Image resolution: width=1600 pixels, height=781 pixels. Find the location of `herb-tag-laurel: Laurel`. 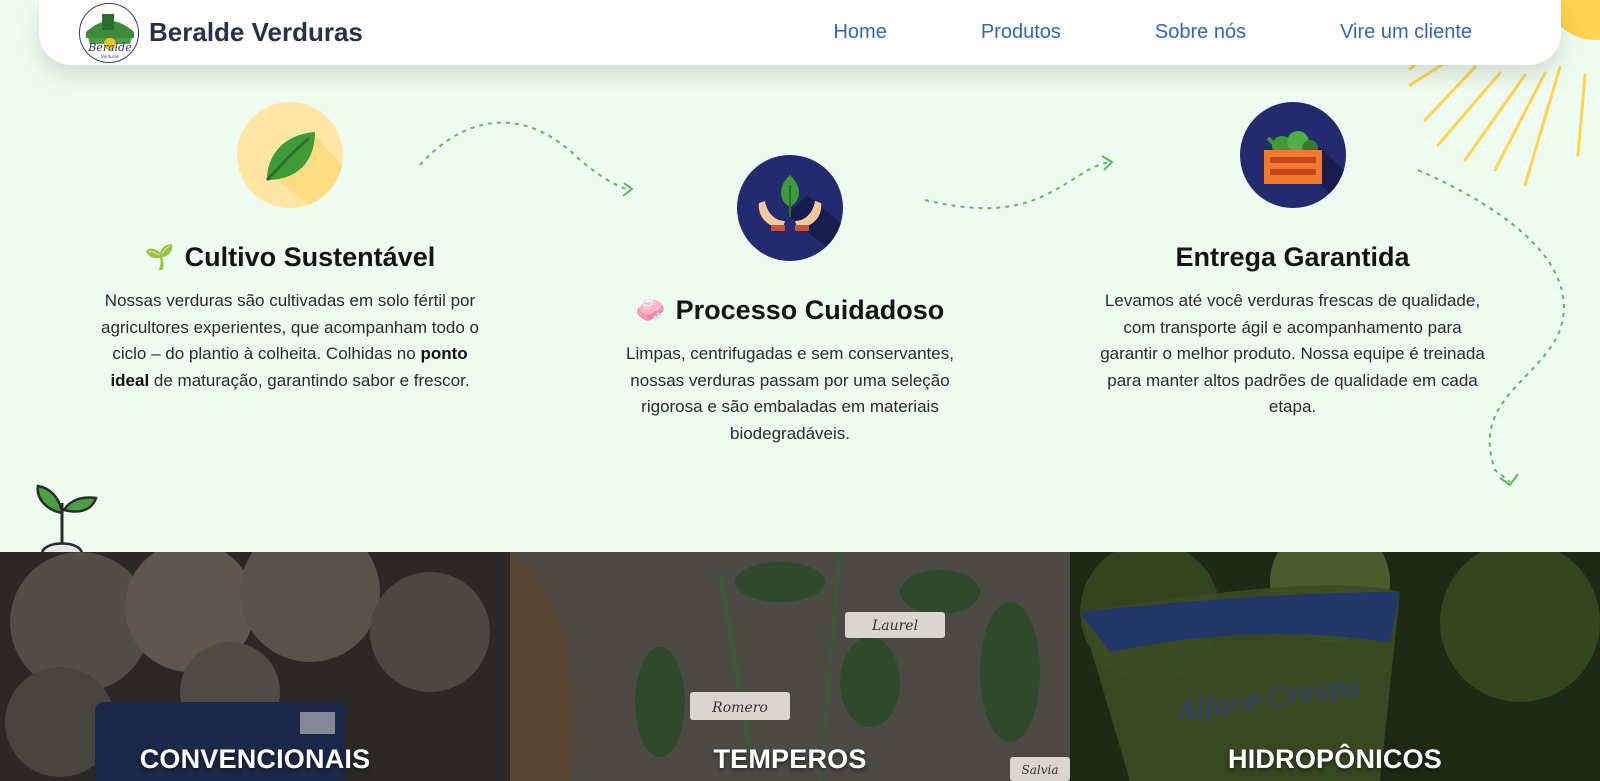

herb-tag-laurel: Laurel is located at coordinates (894, 626).